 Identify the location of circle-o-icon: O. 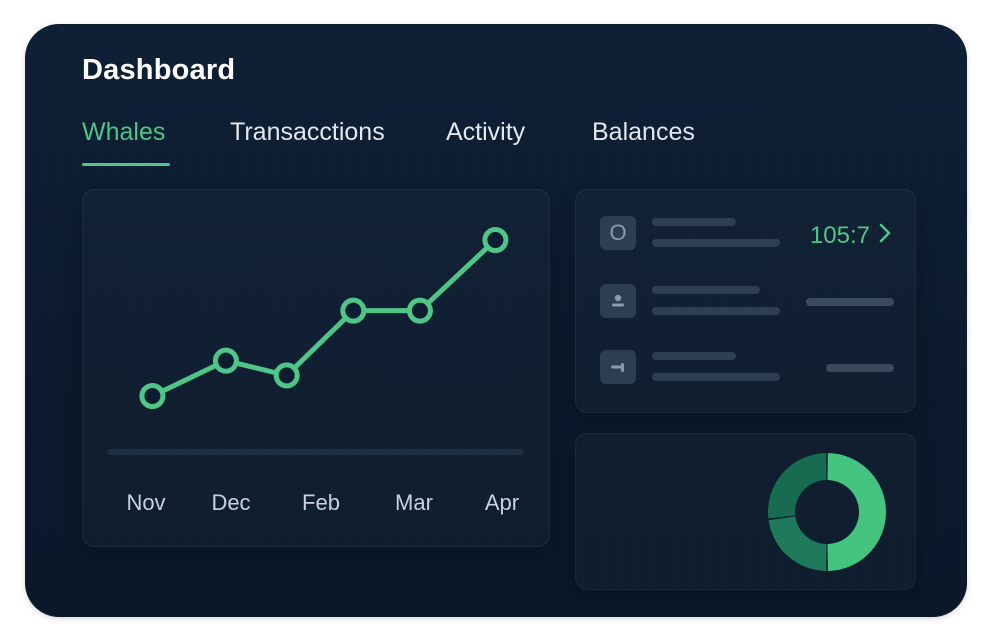
(618, 233).